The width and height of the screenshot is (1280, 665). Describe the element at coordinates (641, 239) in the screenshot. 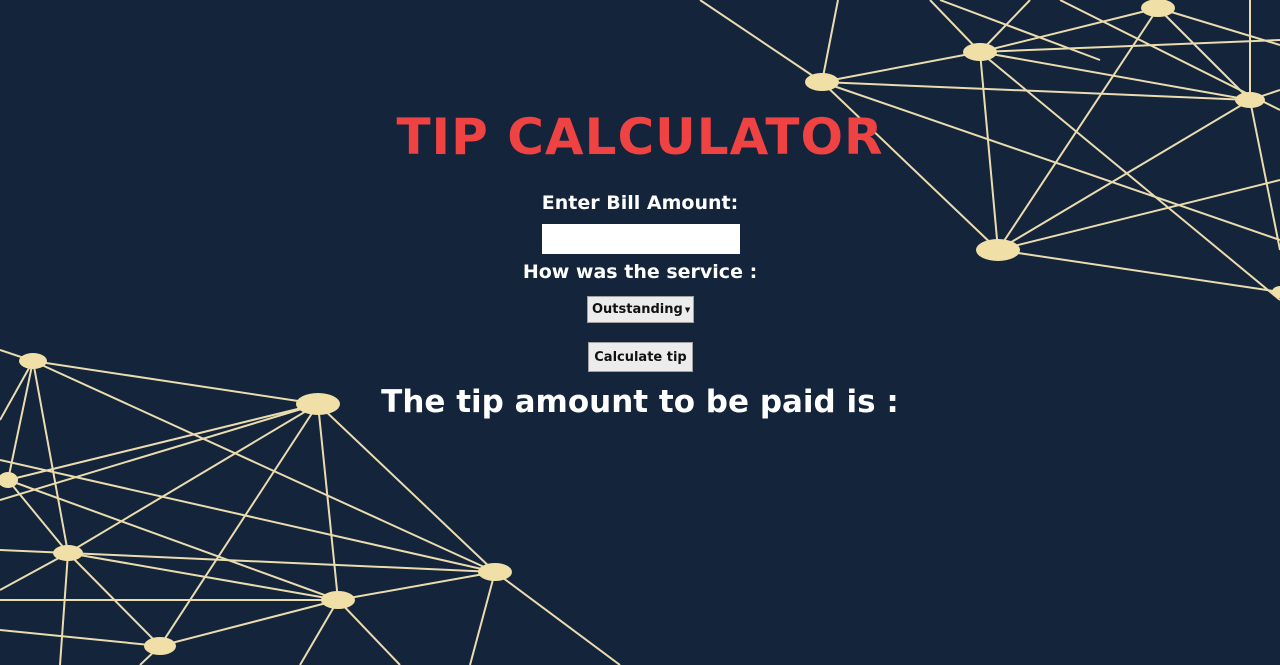

I see `bill-amount-input` at that location.